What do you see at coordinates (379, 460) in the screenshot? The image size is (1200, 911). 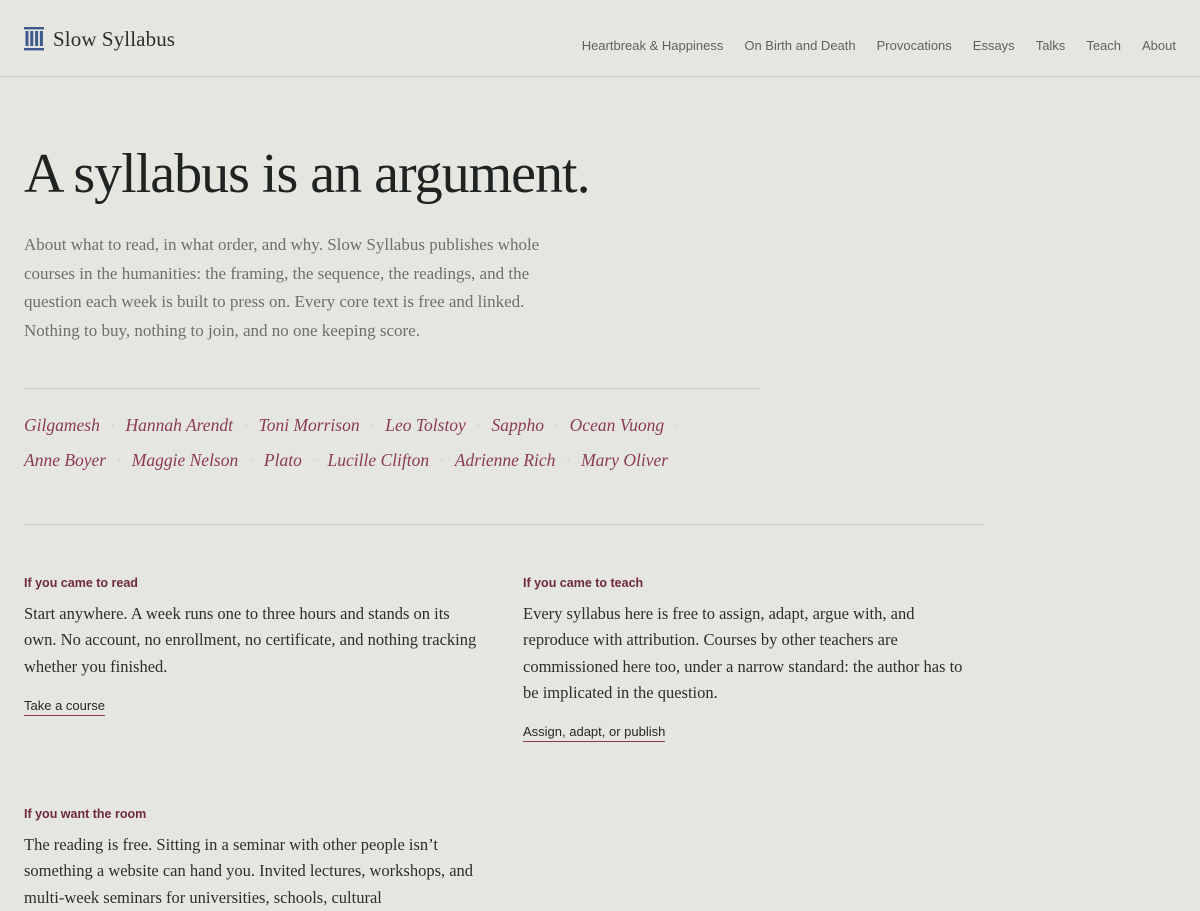 I see `author-link: Lucille Clifton` at bounding box center [379, 460].